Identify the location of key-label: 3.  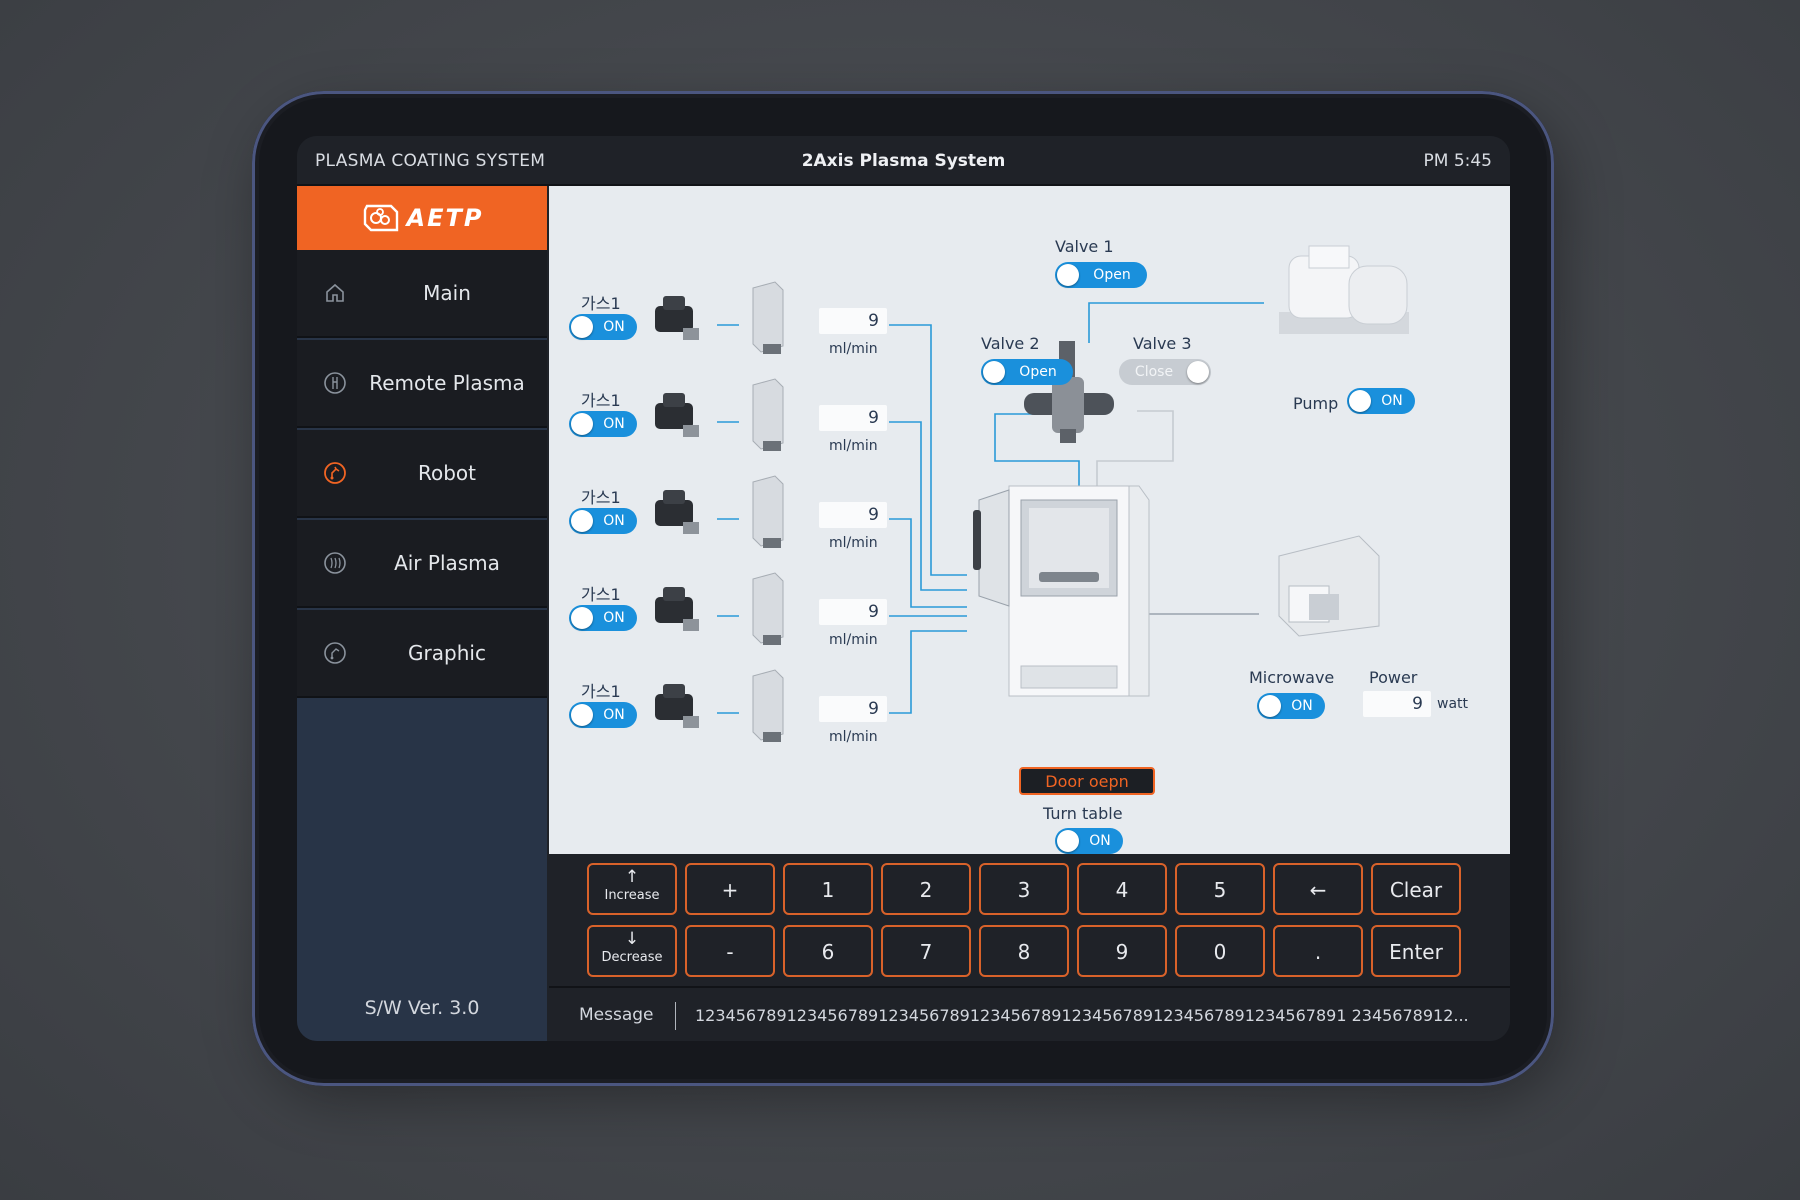
(1024, 890).